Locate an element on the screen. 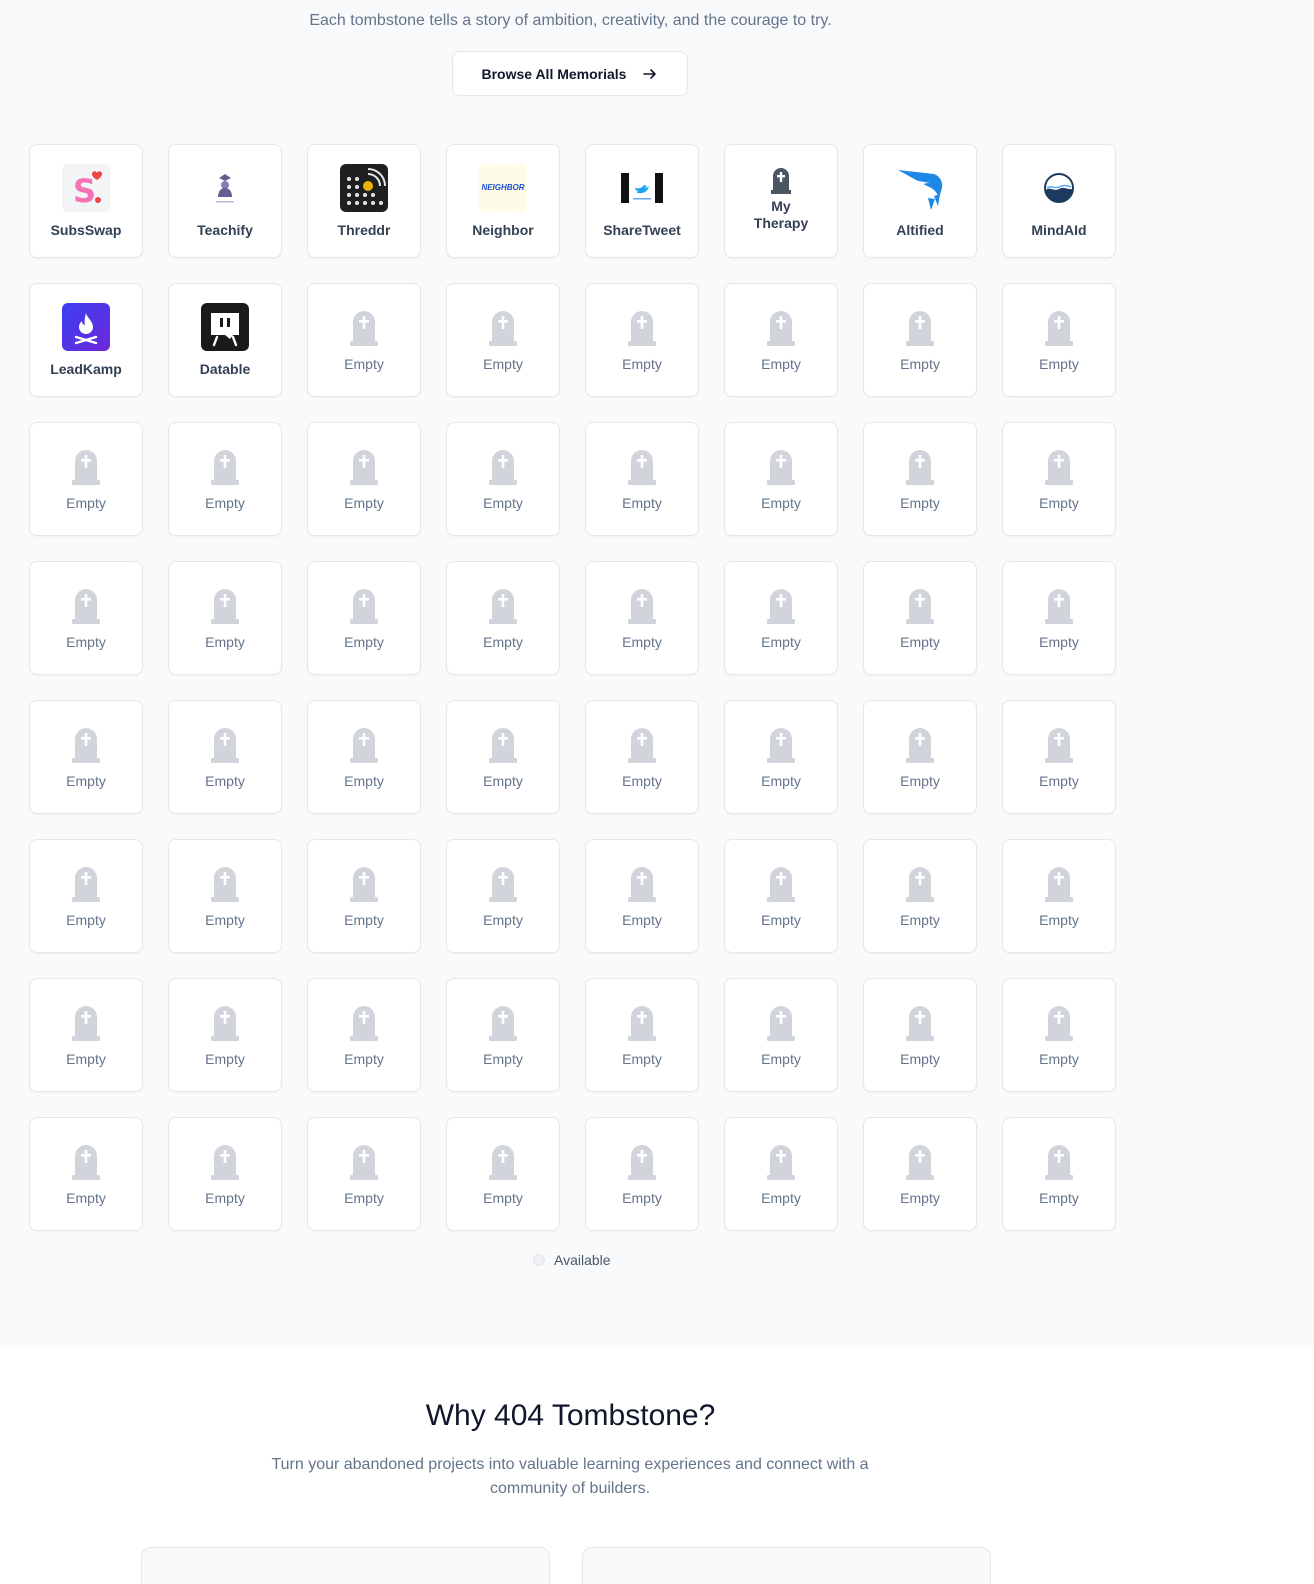 The height and width of the screenshot is (1584, 1314). tombstone-teachify: Teachify is located at coordinates (225, 201).